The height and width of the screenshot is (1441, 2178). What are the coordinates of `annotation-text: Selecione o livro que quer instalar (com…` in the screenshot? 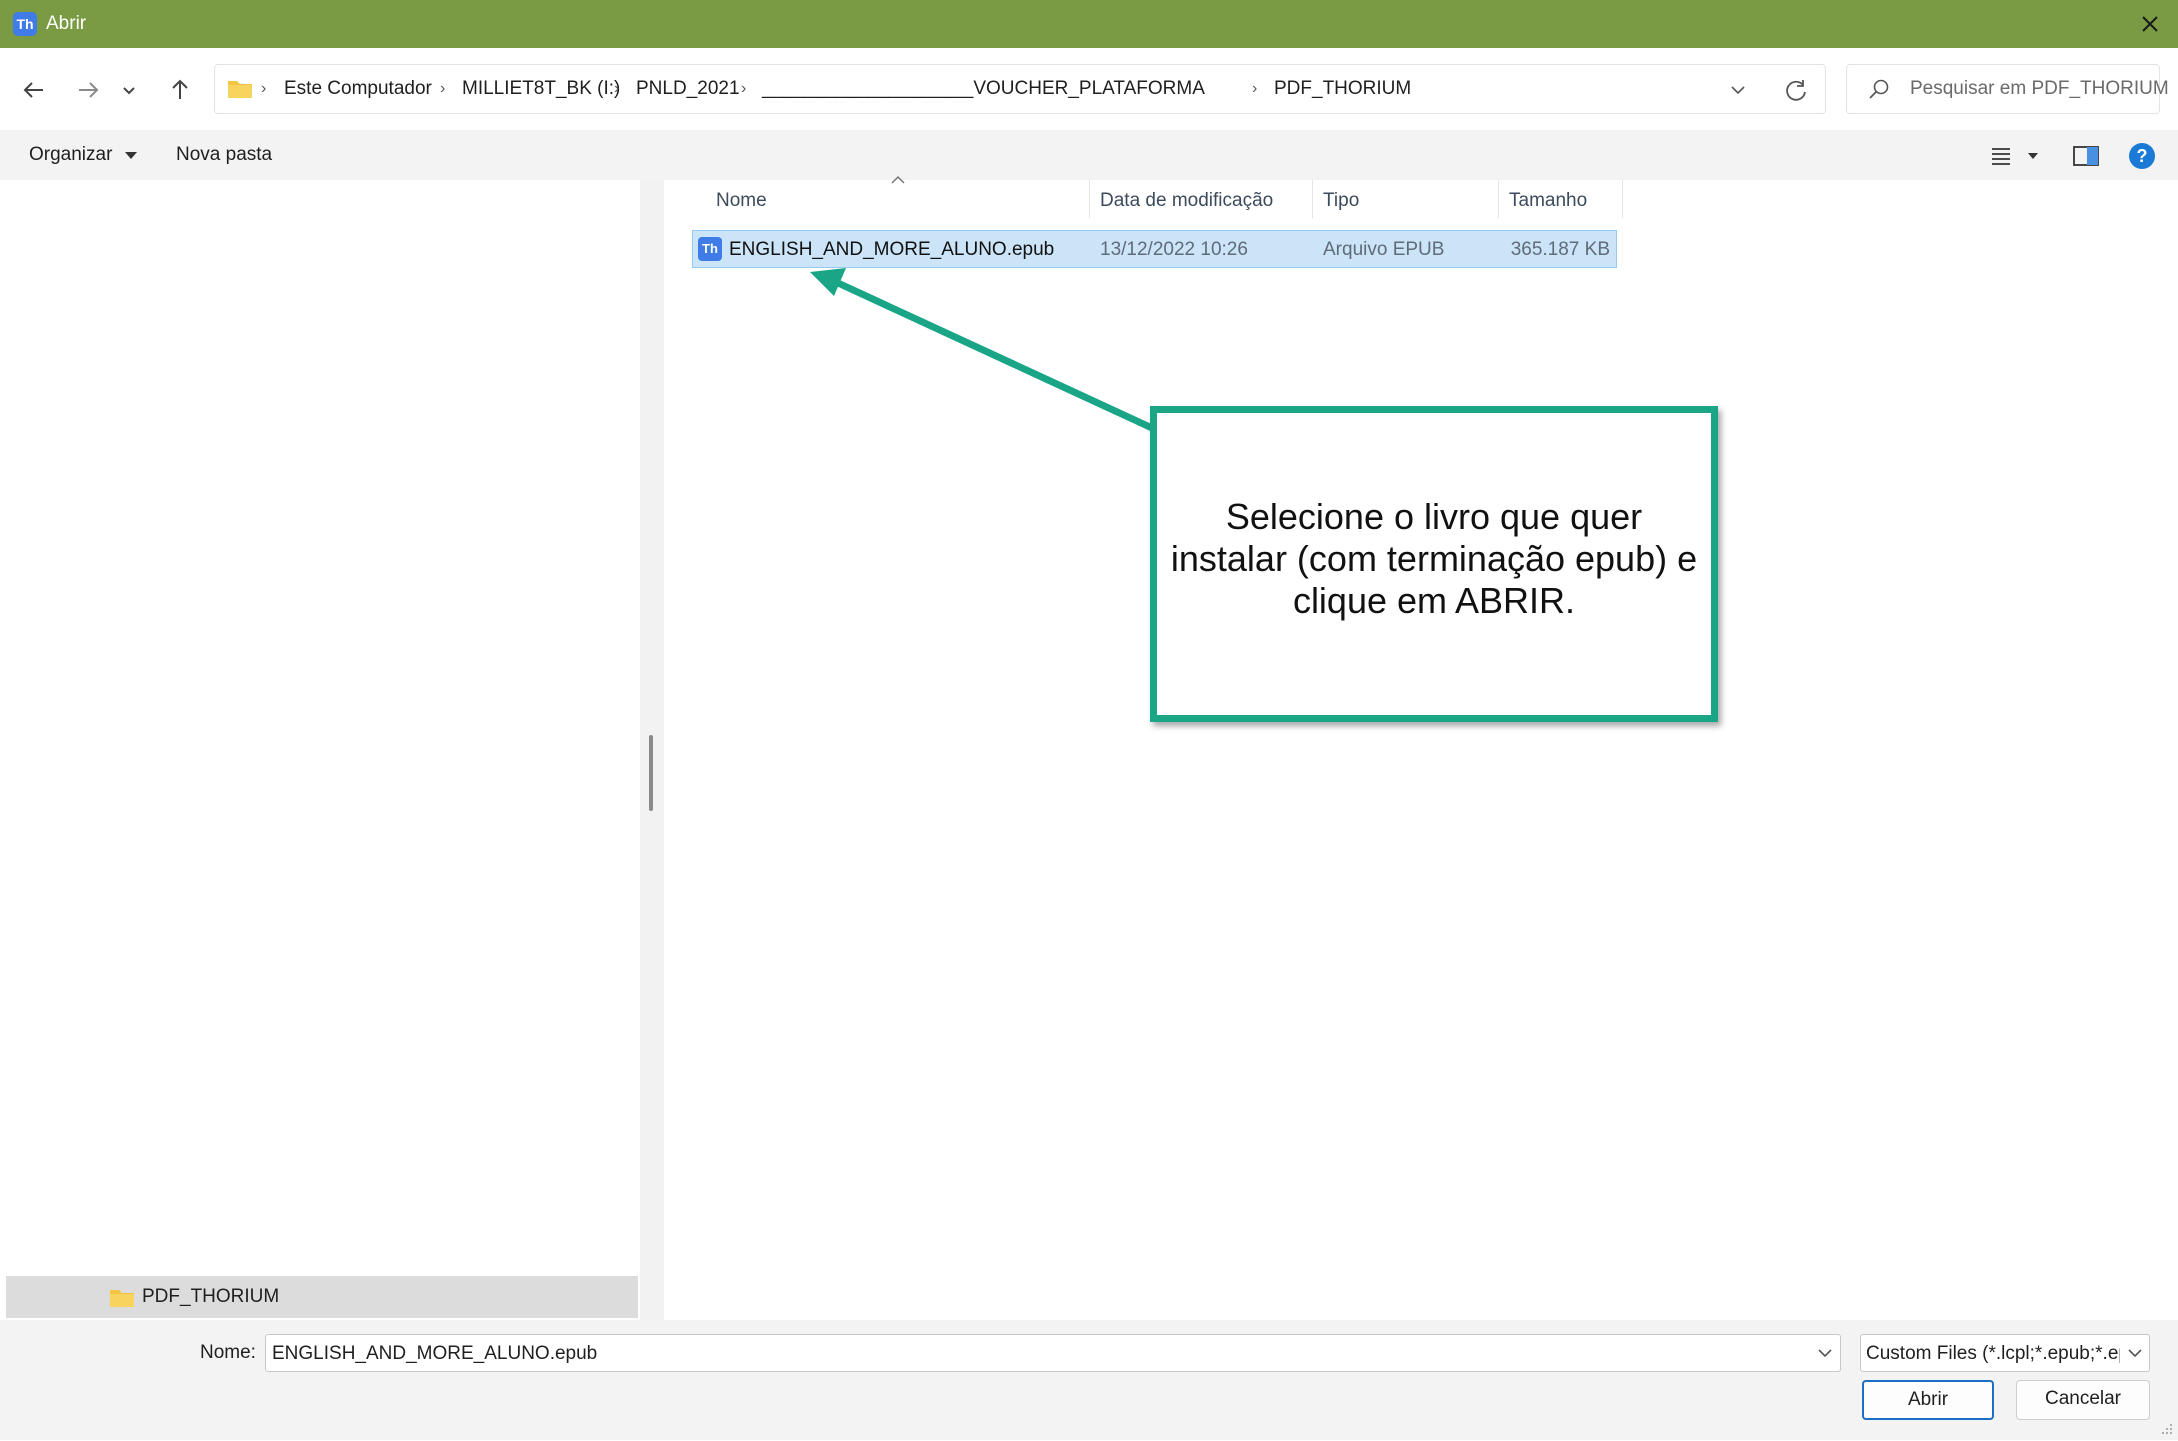 It's located at (1434, 558).